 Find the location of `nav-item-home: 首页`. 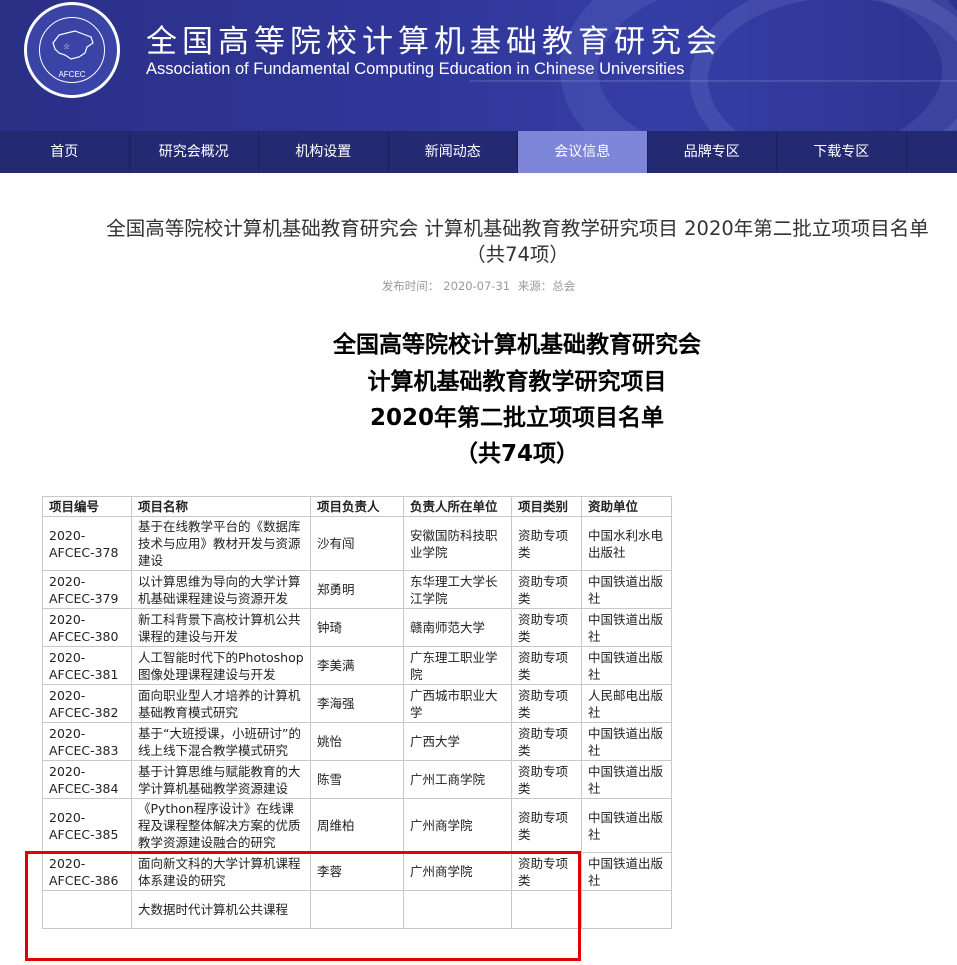

nav-item-home: 首页 is located at coordinates (65, 152).